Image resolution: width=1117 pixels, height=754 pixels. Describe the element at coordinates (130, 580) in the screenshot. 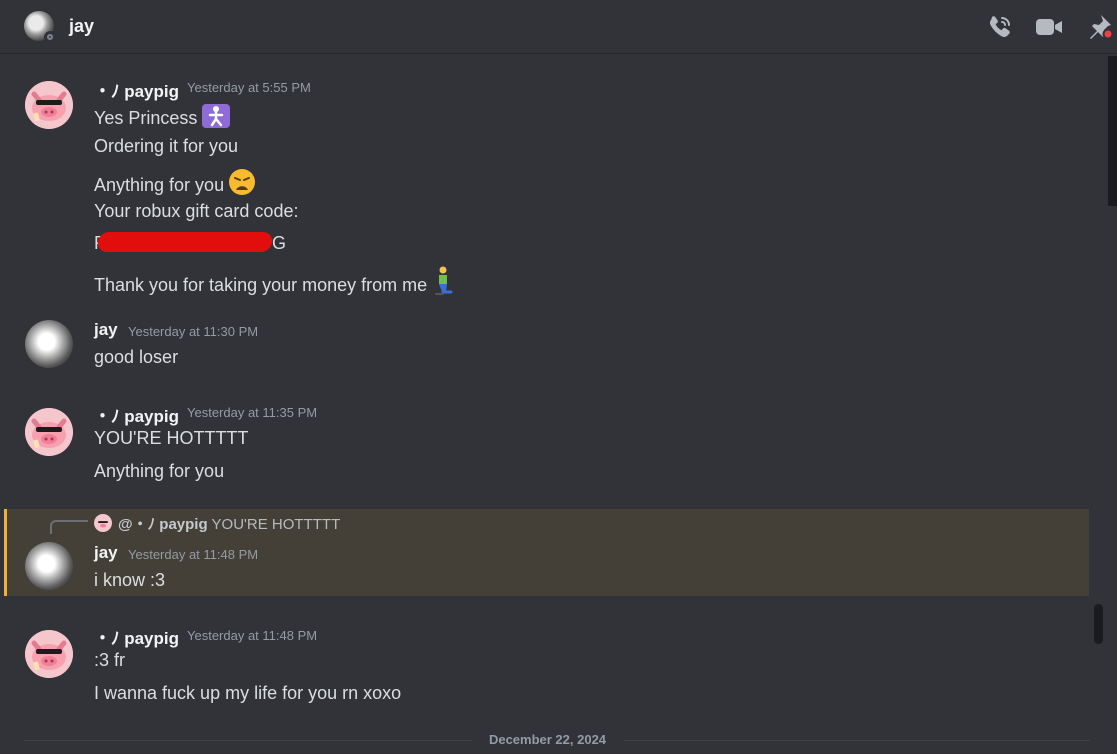

I see `message-line: i know :3` at that location.